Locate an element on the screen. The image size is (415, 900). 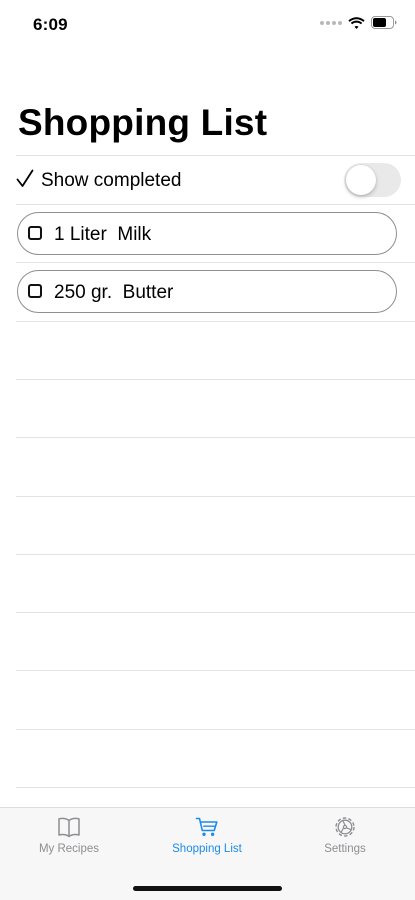
book-icon is located at coordinates (69, 827).